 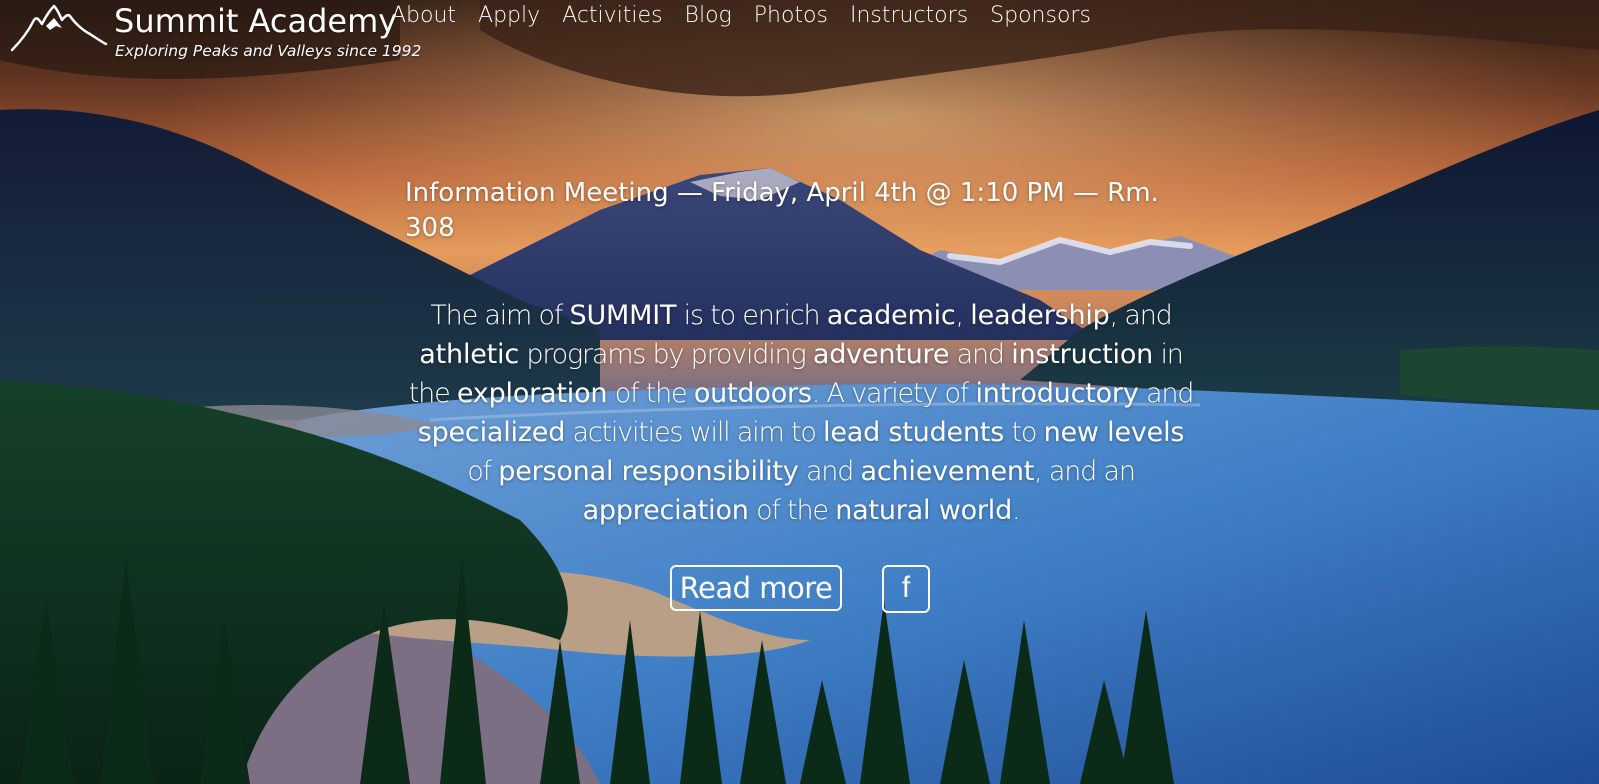 What do you see at coordinates (648, 471) in the screenshot?
I see `mission-keyword: personal responsibility` at bounding box center [648, 471].